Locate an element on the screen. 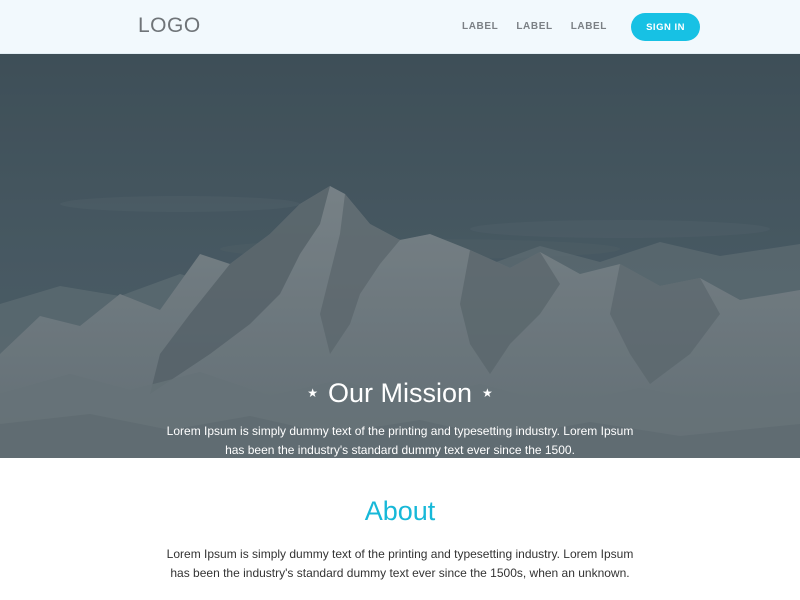 Image resolution: width=800 pixels, height=600 pixels. hero-title-row: ★ Our Mission ★ is located at coordinates (400, 393).